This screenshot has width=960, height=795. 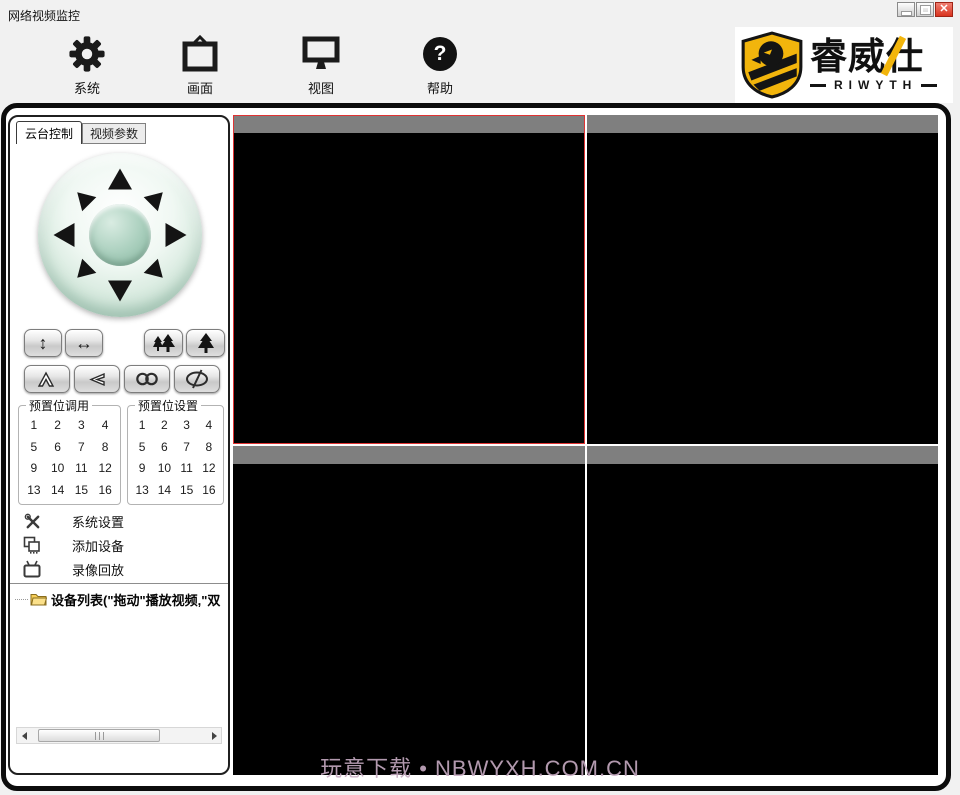 I want to click on device-tree-root: 设备列表("拖动"播放视频,"双, so click(x=121, y=599).